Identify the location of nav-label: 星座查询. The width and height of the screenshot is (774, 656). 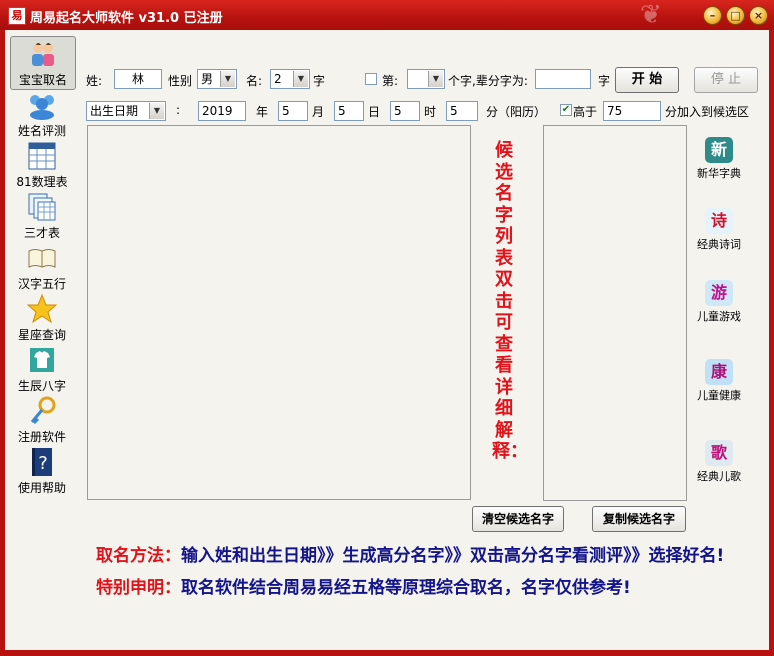
(41, 335).